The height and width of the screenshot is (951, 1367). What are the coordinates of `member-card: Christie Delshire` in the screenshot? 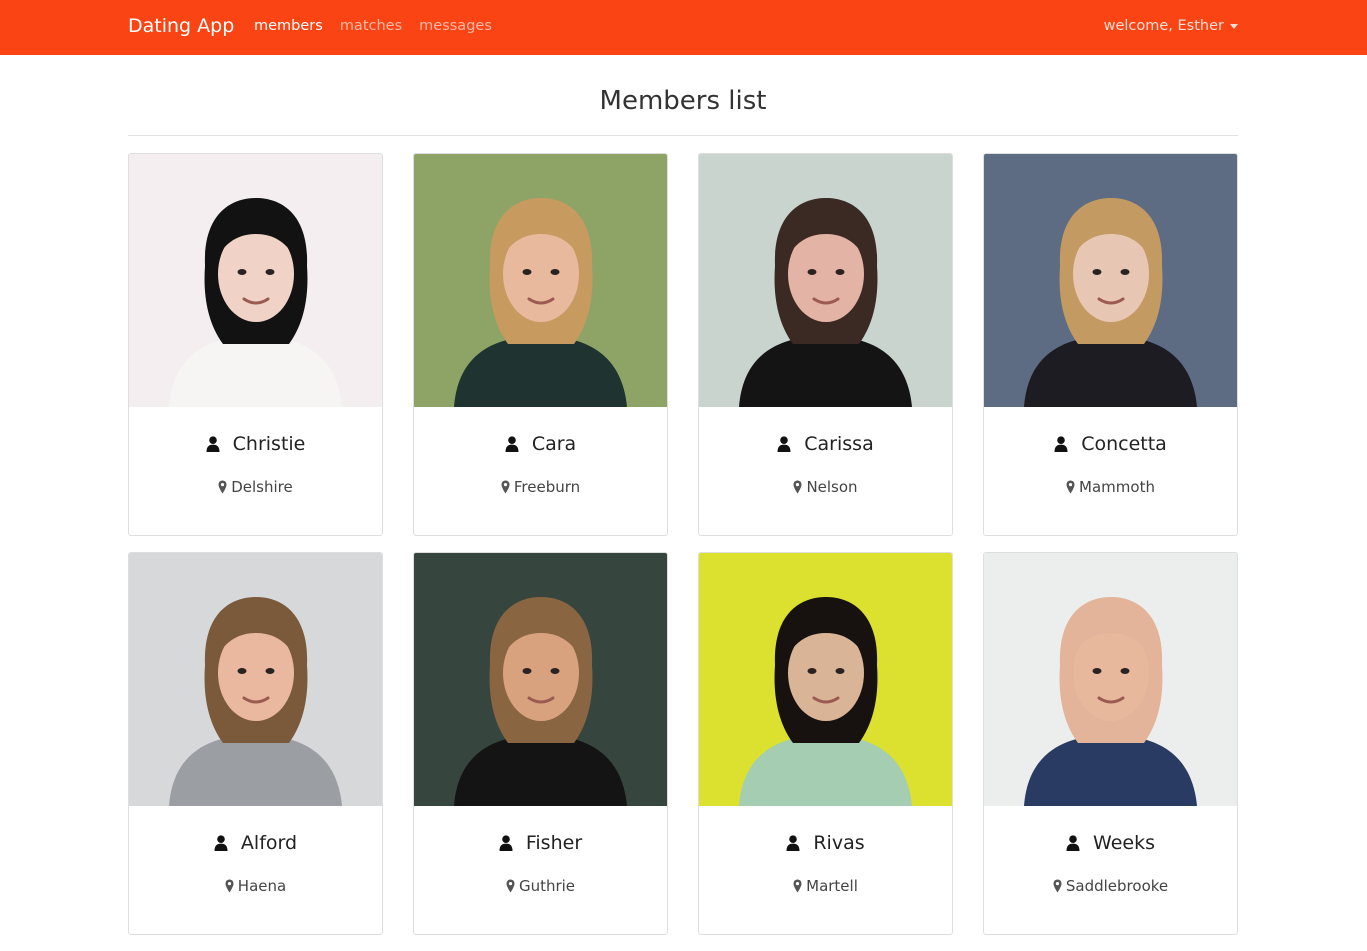 It's located at (255, 344).